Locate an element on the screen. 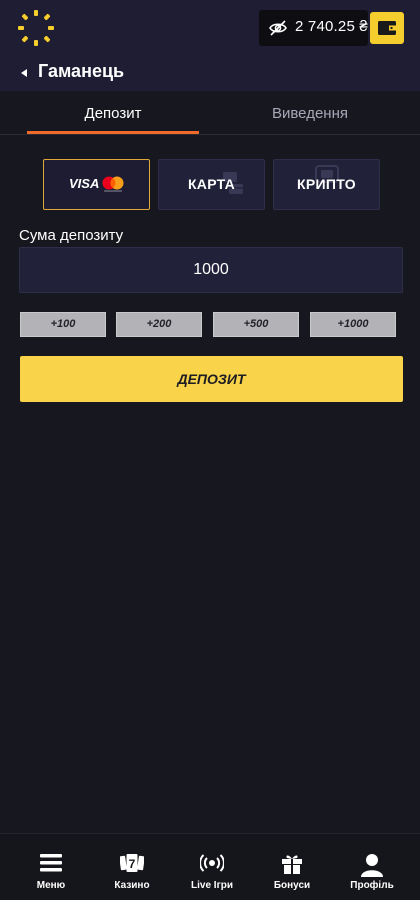 This screenshot has height=900, width=420. nav-item-live-games: Live Ігри is located at coordinates (212, 866).